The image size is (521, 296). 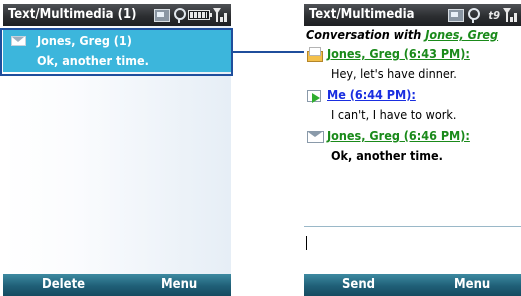 I want to click on softkey-bar: Send Menu, so click(x=412, y=285).